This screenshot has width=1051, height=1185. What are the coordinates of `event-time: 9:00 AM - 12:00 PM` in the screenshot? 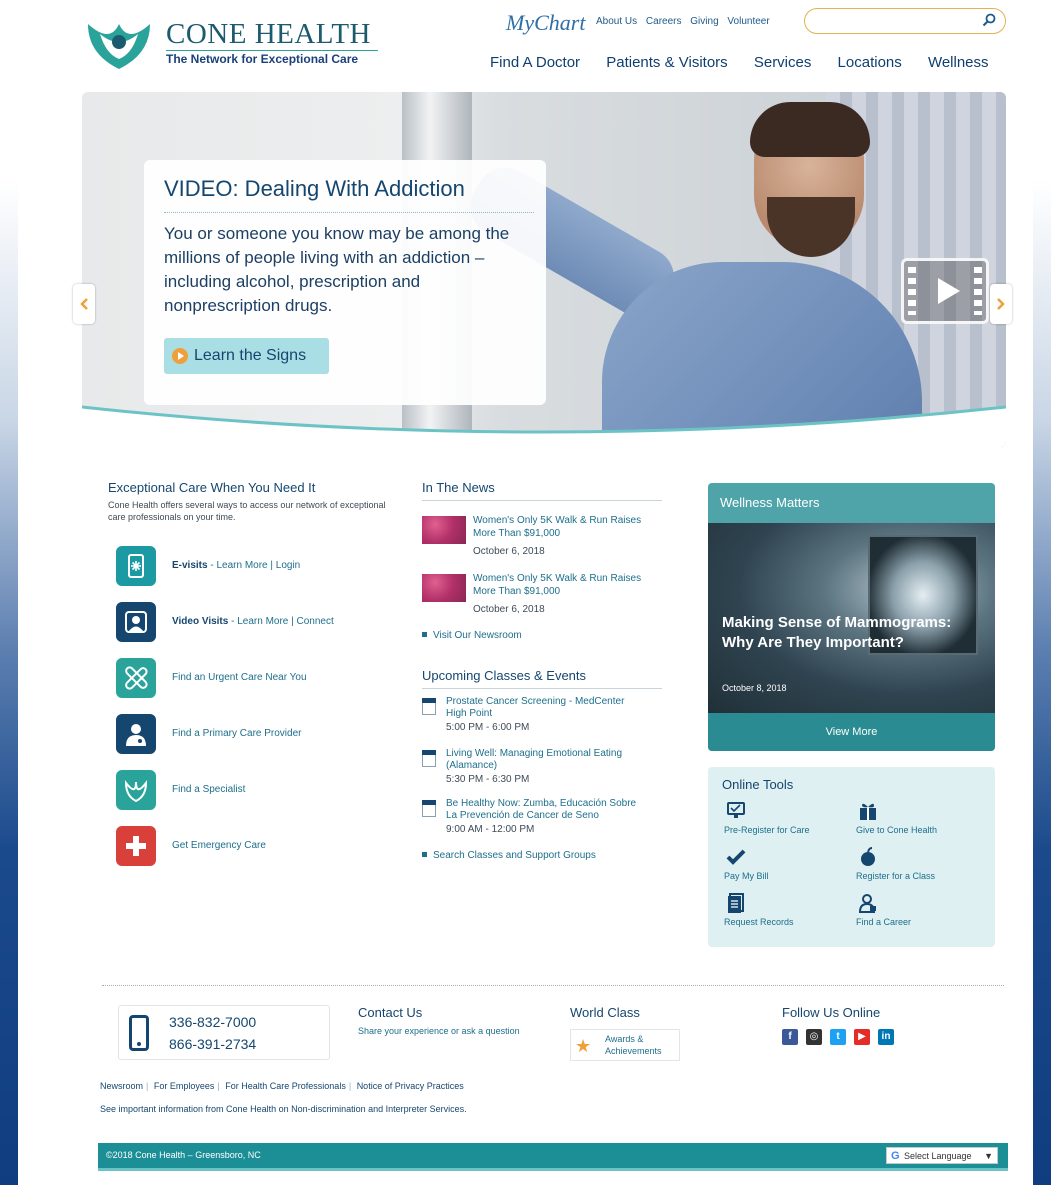 It's located at (490, 829).